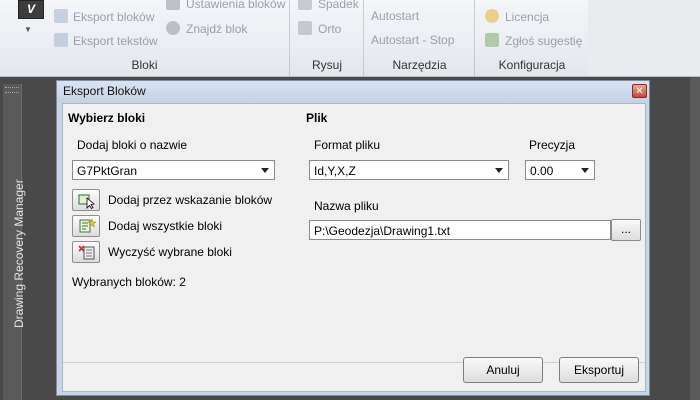 This screenshot has height=400, width=700. What do you see at coordinates (190, 200) in the screenshot?
I see `pick-blocks-label: Dodaj przez wskazanie bloków` at bounding box center [190, 200].